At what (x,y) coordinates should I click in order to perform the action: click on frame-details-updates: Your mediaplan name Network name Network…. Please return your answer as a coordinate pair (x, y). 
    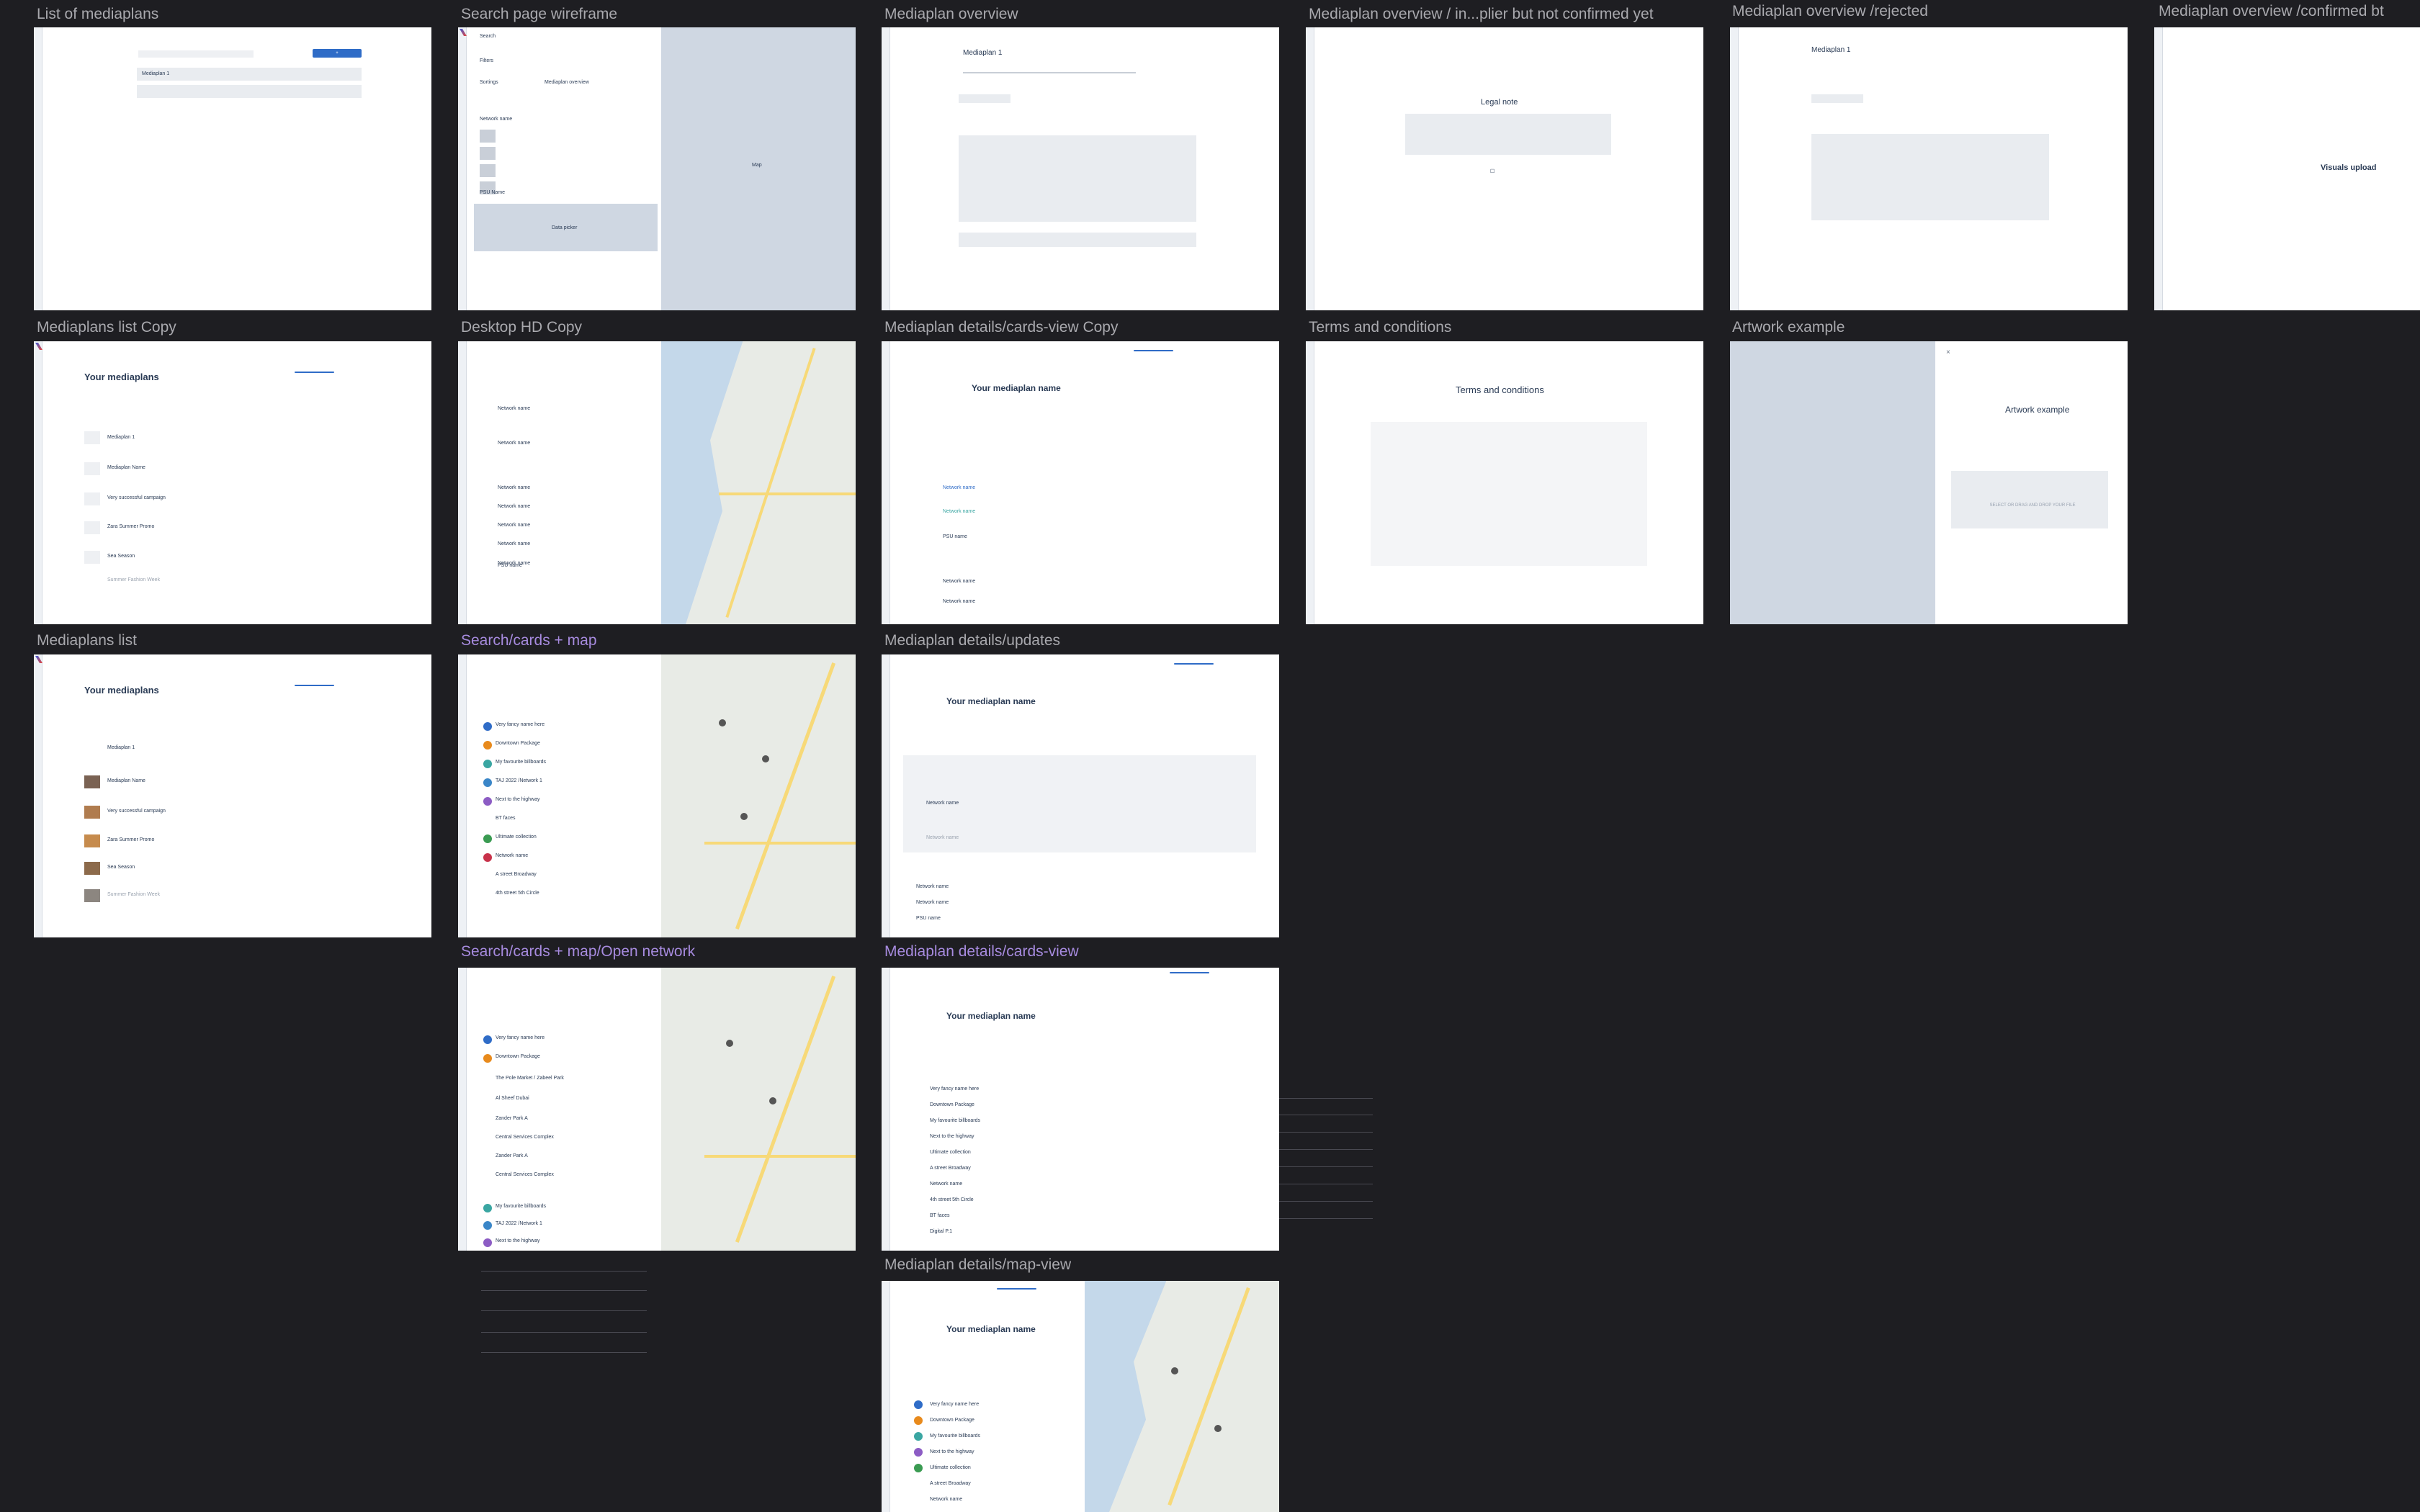
    Looking at the image, I should click on (1080, 795).